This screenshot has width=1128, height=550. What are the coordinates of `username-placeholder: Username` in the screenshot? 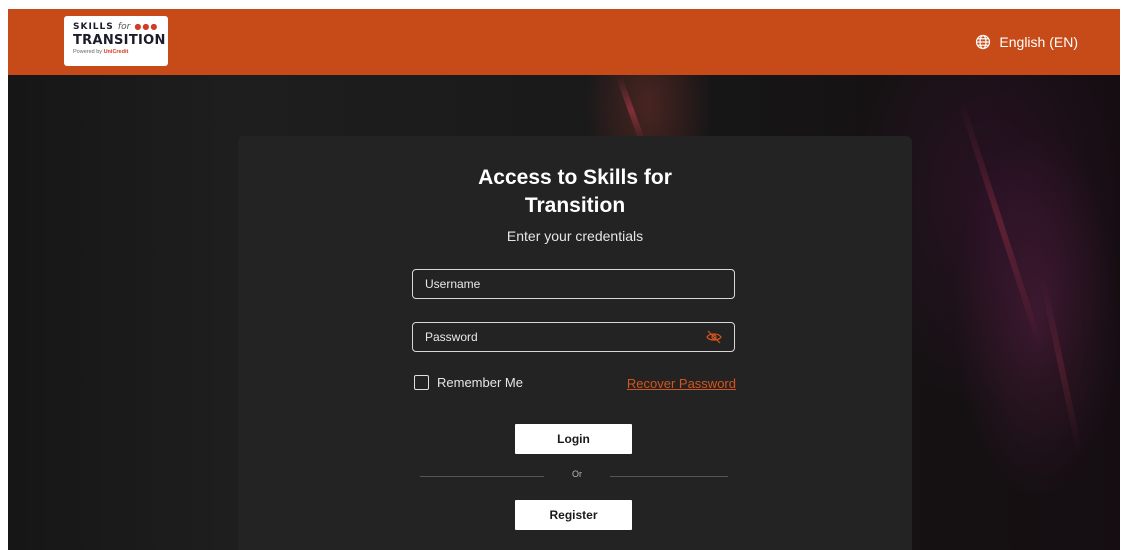 It's located at (453, 284).